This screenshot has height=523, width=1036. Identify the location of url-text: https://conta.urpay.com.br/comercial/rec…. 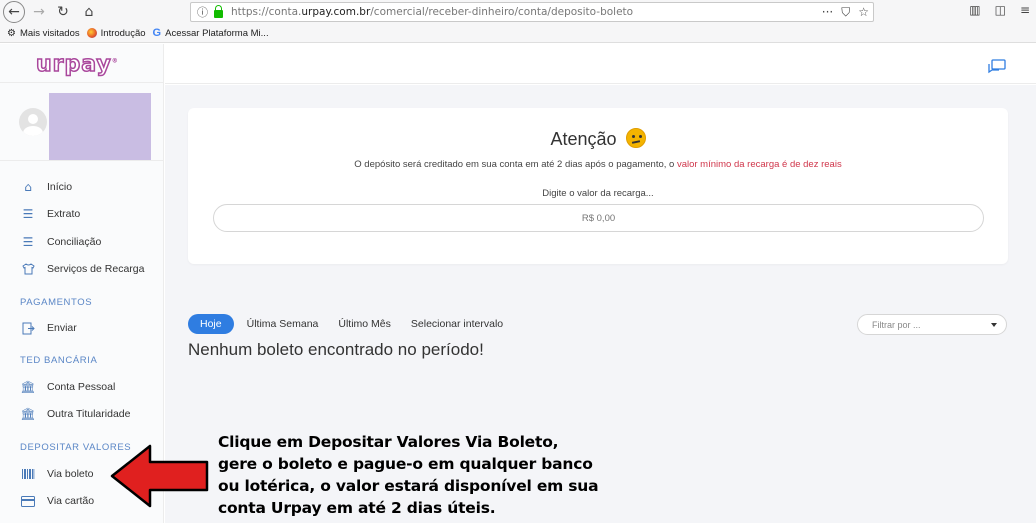
(432, 12).